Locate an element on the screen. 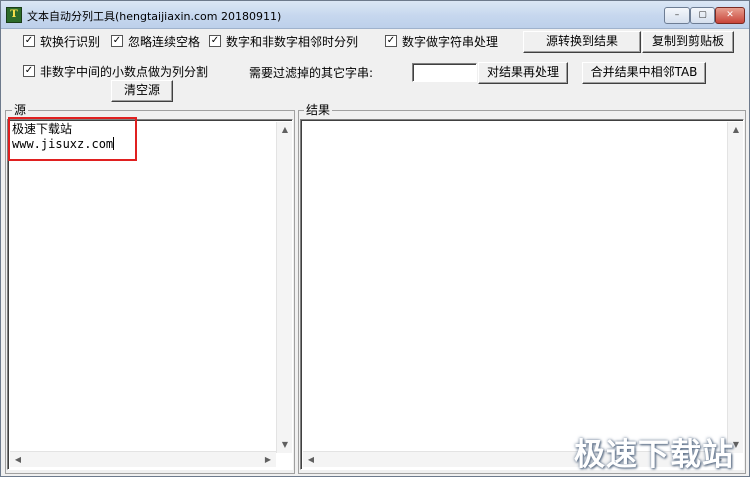 This screenshot has height=477, width=750. clear-source-button: 清空源 is located at coordinates (142, 91).